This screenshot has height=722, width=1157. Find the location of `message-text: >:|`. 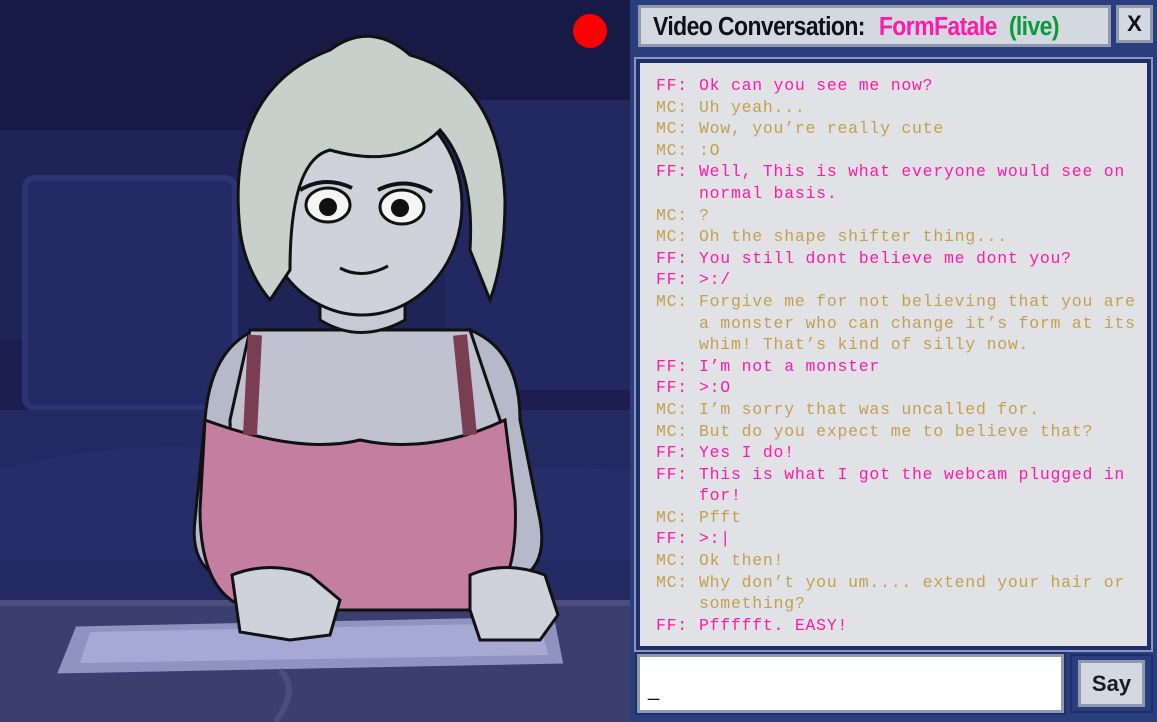

message-text: >:| is located at coordinates (715, 539).